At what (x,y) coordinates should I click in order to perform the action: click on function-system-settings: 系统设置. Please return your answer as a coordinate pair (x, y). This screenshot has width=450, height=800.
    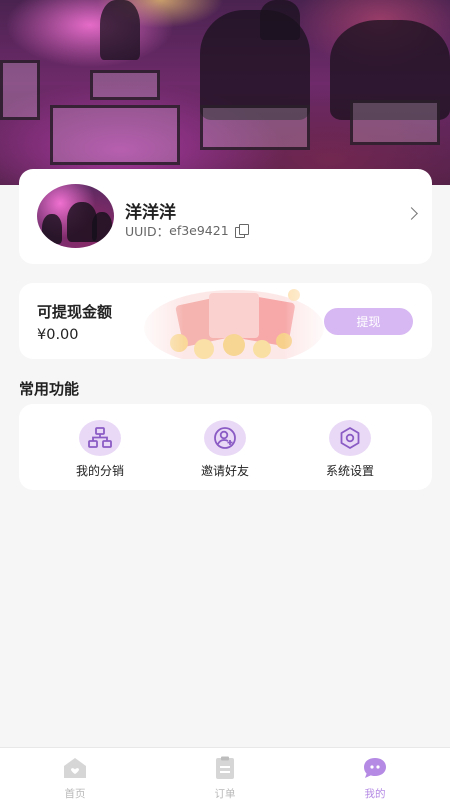
    Looking at the image, I should click on (350, 450).